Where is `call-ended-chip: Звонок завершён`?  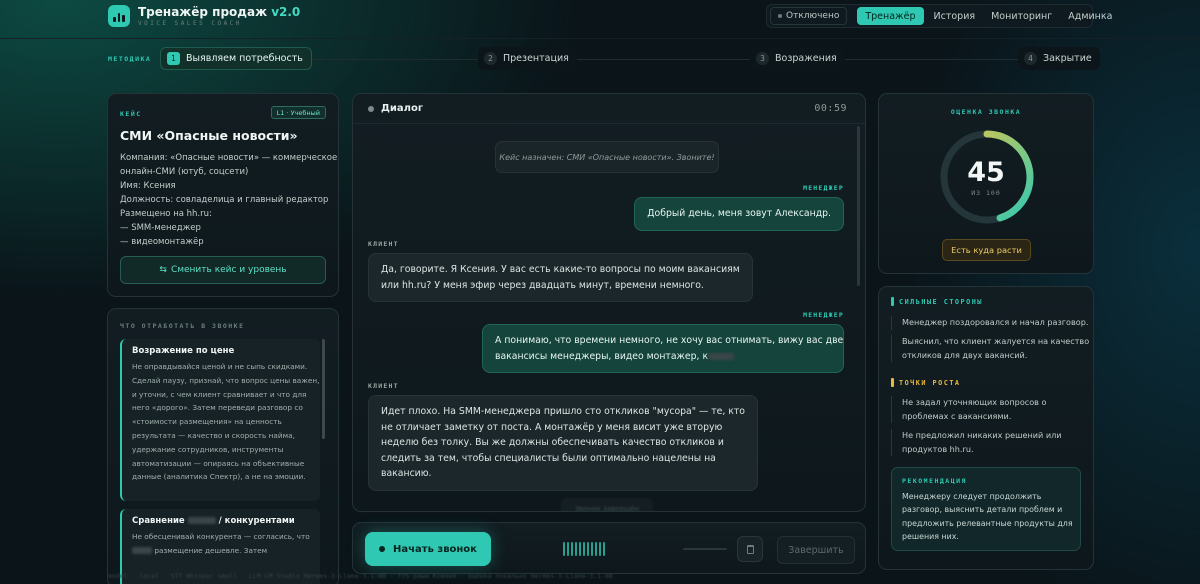 call-ended-chip: Звонок завершён is located at coordinates (607, 504).